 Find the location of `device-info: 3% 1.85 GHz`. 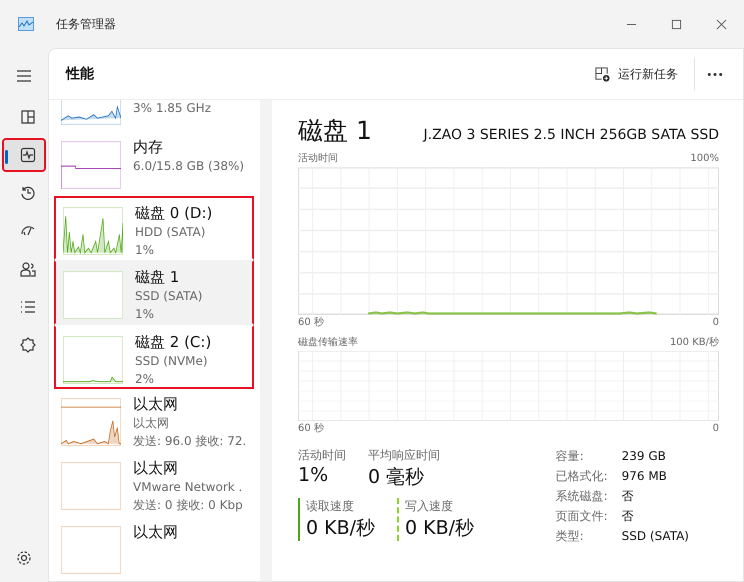

device-info: 3% 1.85 GHz is located at coordinates (172, 108).